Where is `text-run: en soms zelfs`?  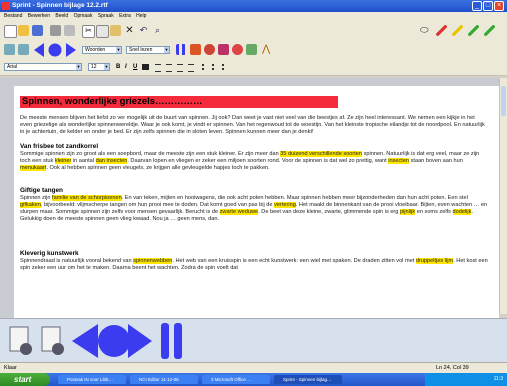 text-run: en soms zelfs is located at coordinates (434, 212).